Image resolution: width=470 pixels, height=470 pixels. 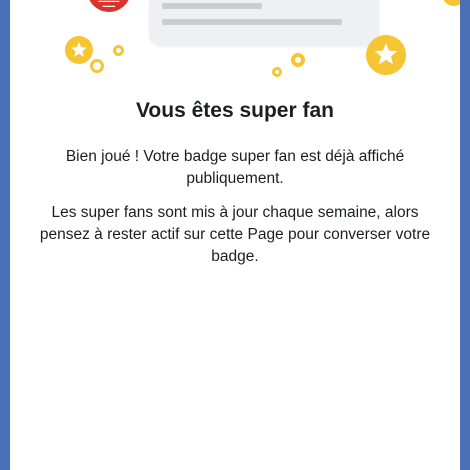 I want to click on sparkle-dot-icon, so click(x=451, y=3).